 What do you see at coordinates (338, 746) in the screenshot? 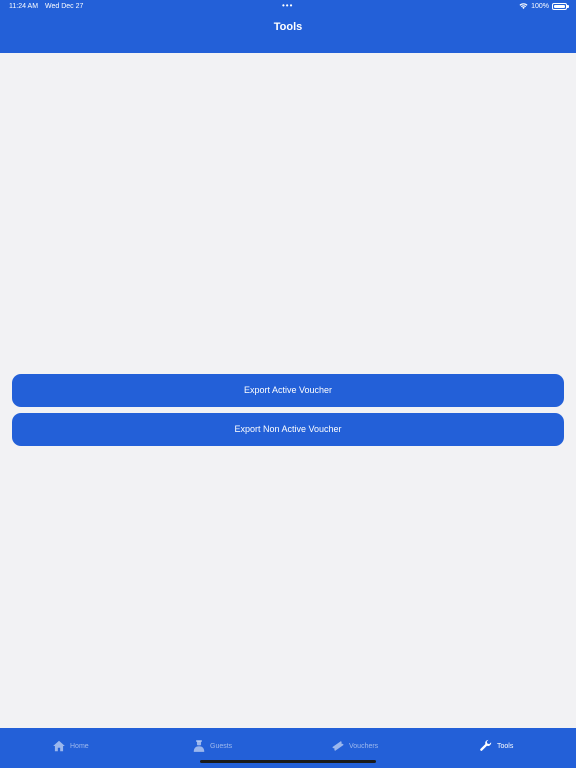
I see `ticket-icon` at bounding box center [338, 746].